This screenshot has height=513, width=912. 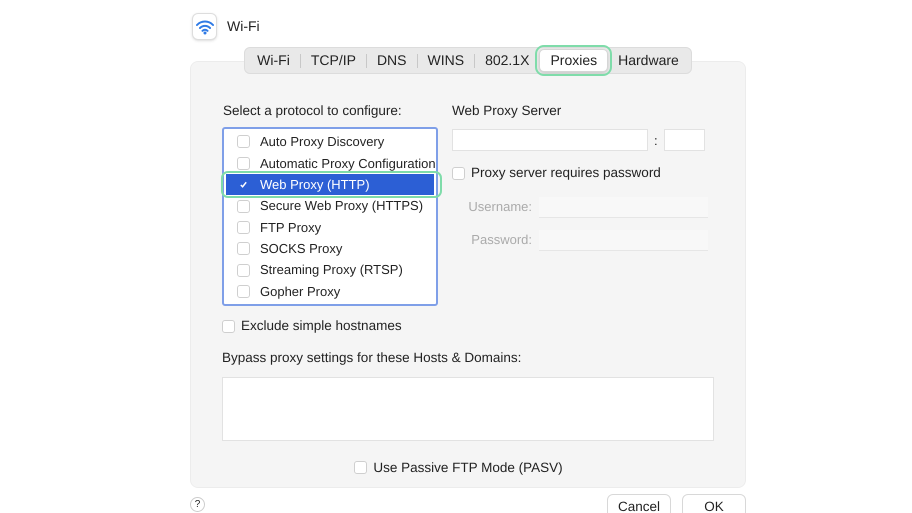 I want to click on protocol-label: Secure Web Proxy (HTTPS), so click(x=342, y=206).